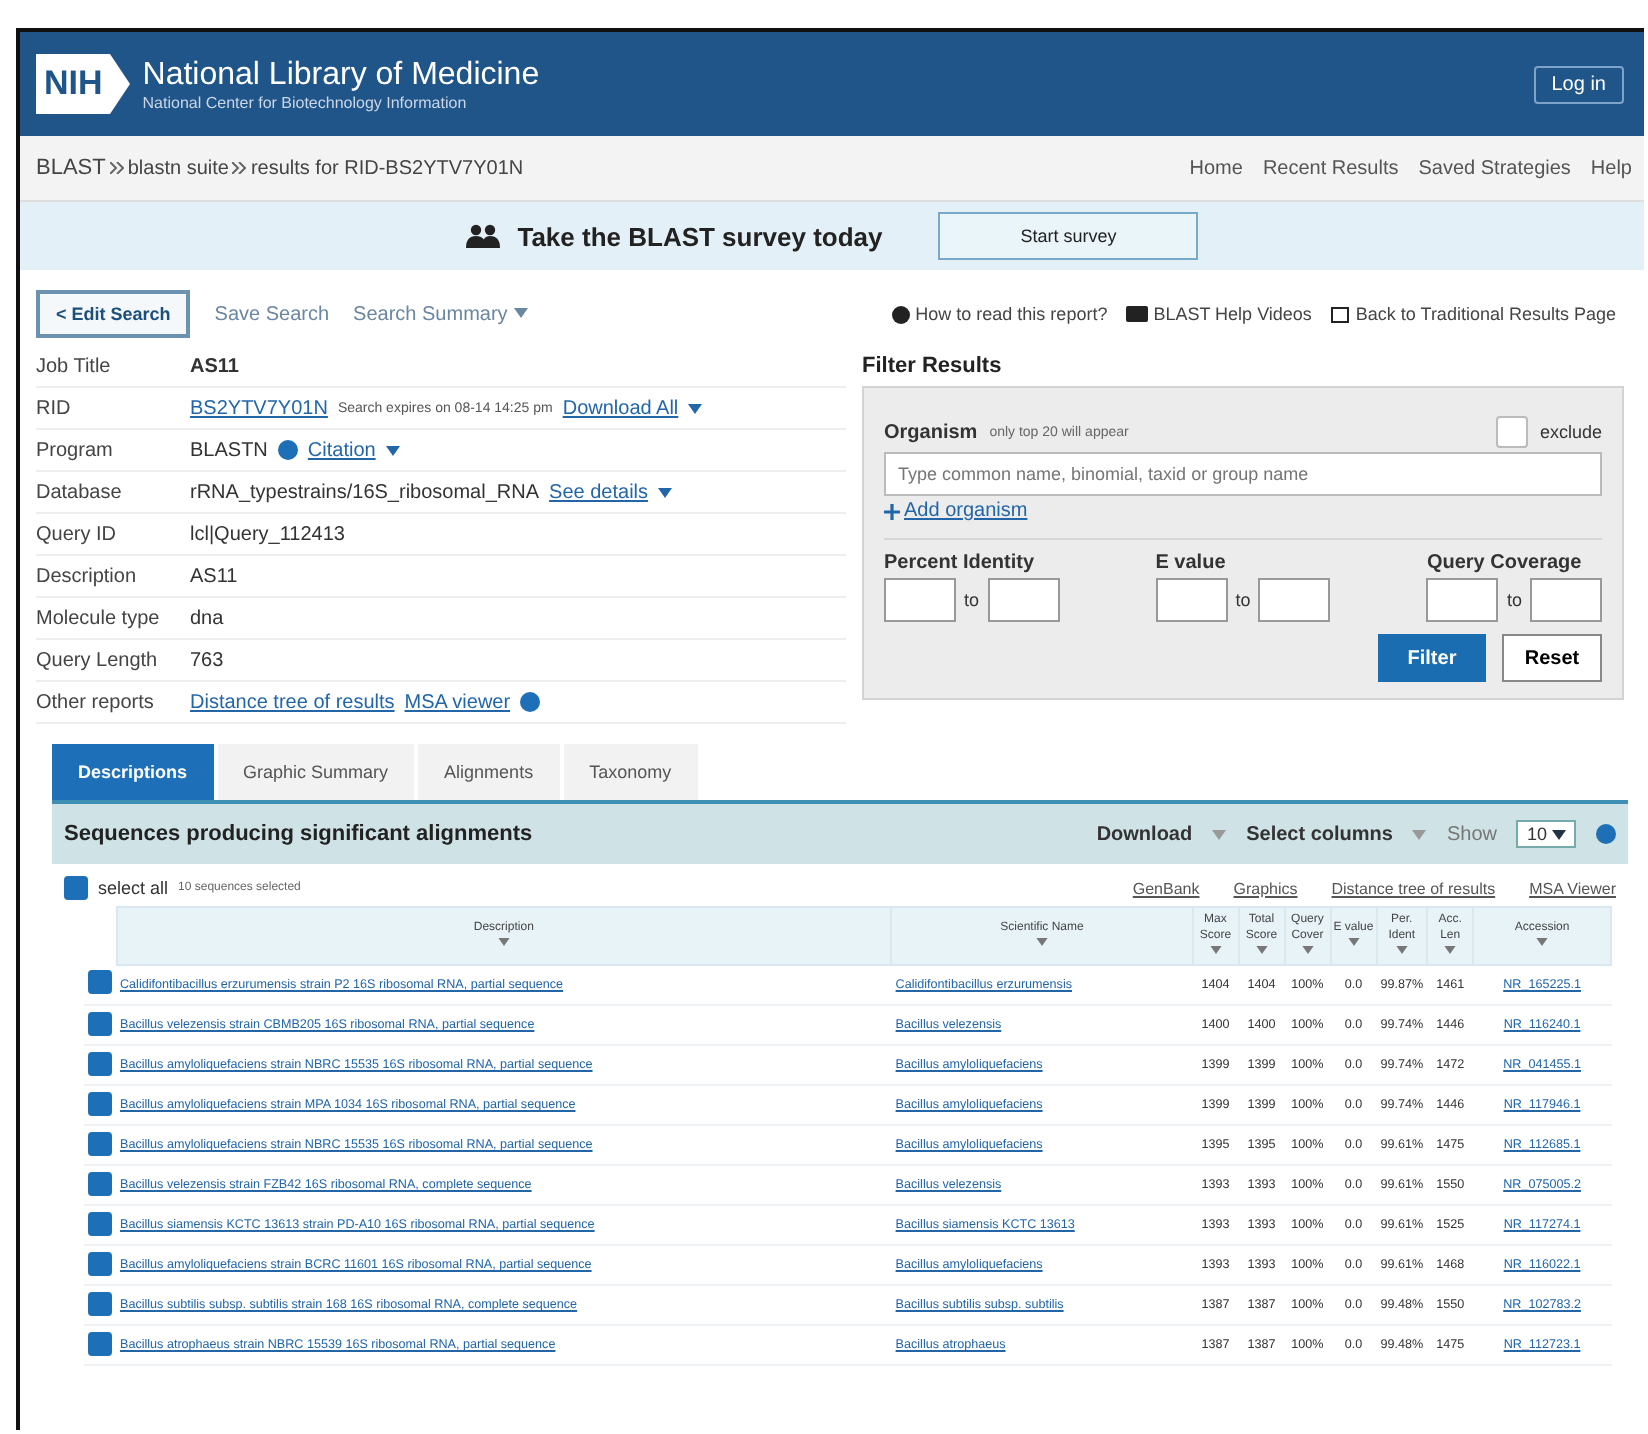  I want to click on people-icon, so click(483, 236).